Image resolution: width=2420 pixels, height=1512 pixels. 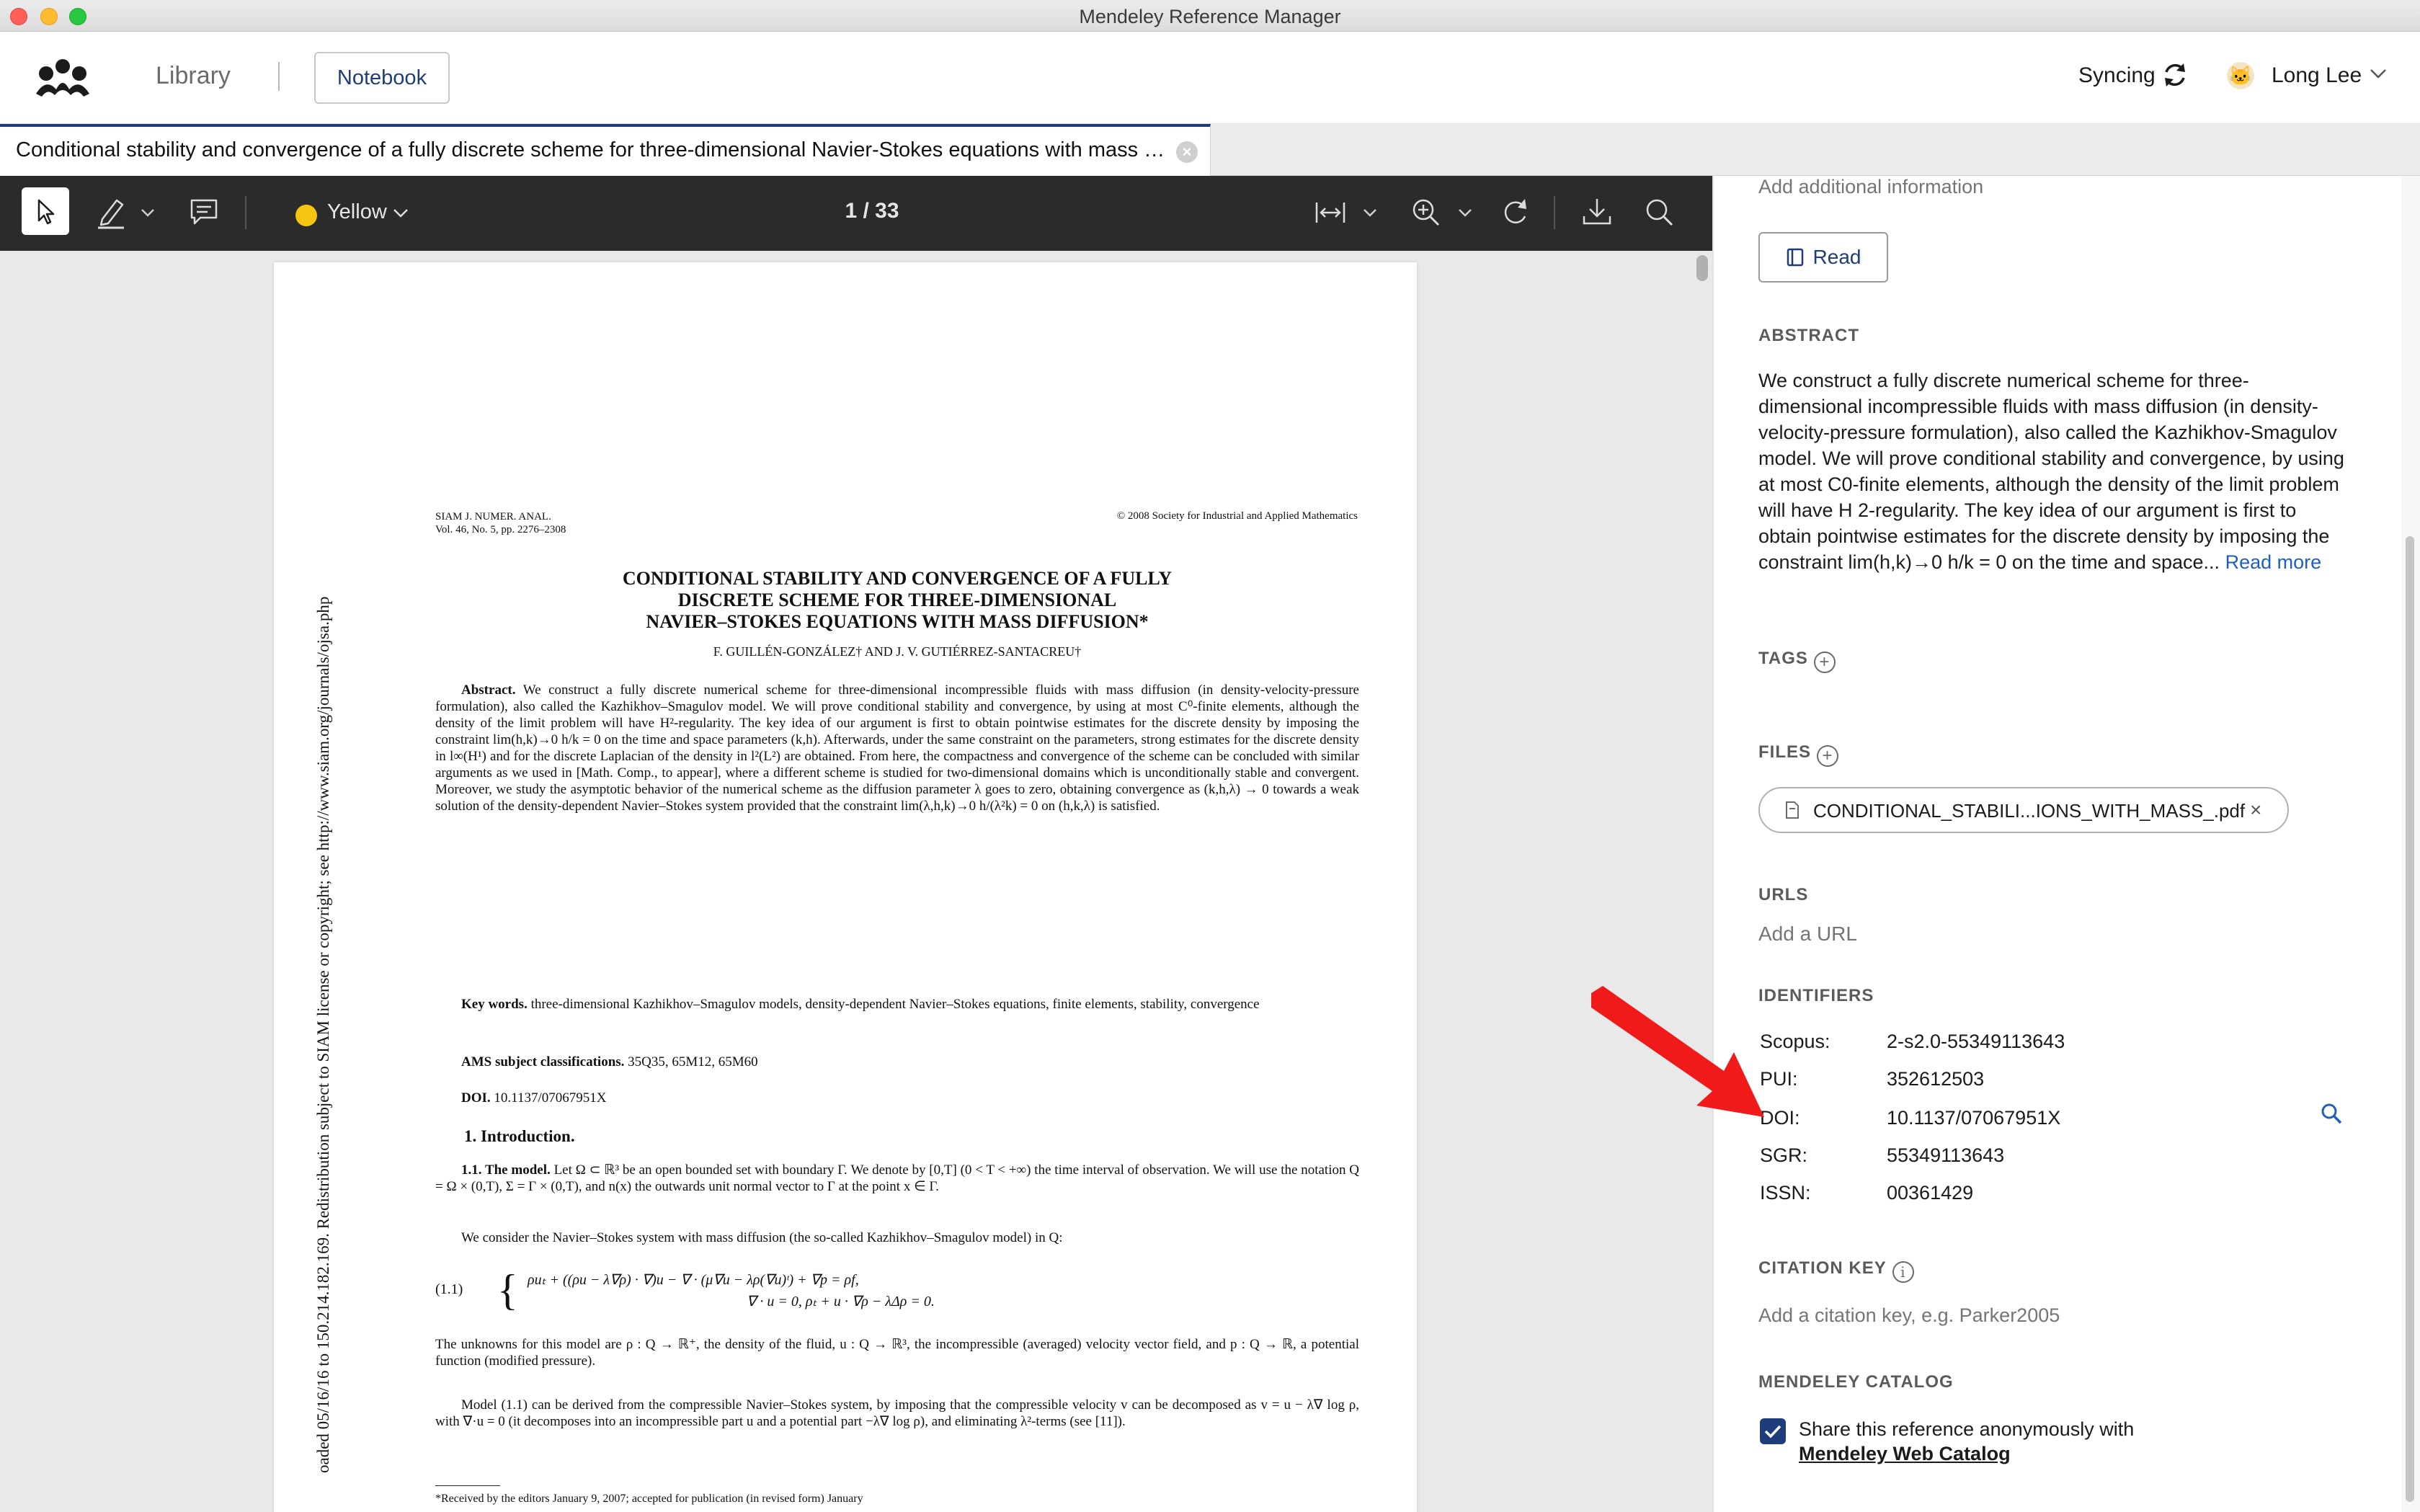 What do you see at coordinates (1836, 257) in the screenshot?
I see `read-button-label: Read` at bounding box center [1836, 257].